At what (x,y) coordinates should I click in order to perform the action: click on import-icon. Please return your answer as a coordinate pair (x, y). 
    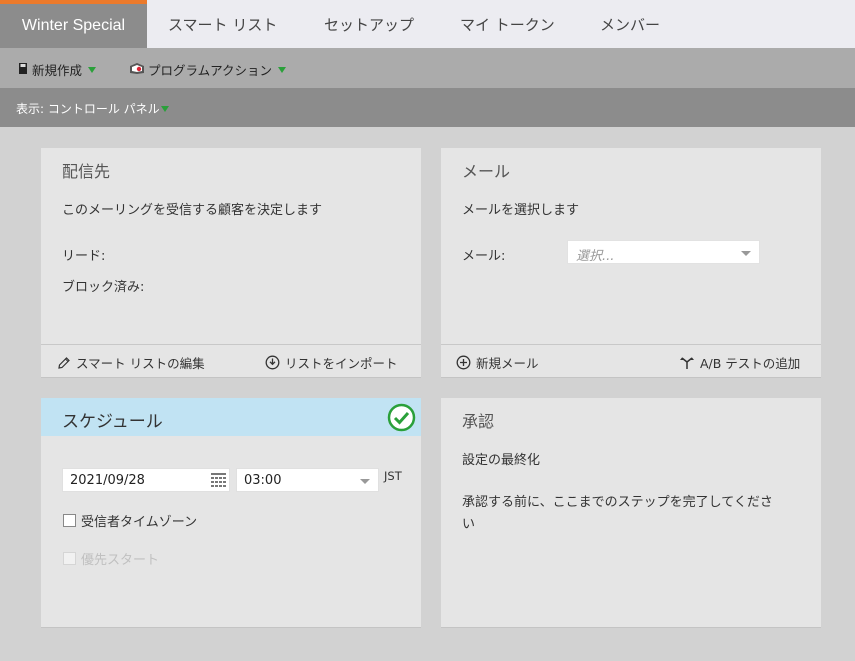
    Looking at the image, I should click on (272, 362).